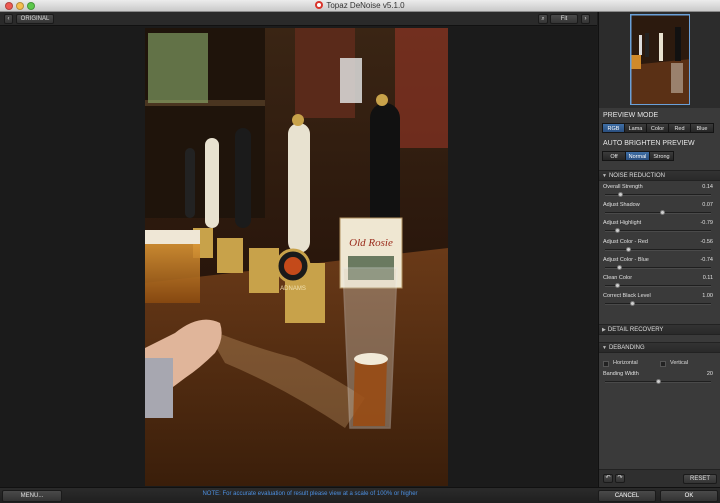  What do you see at coordinates (319, 5) in the screenshot?
I see `topaz-logo-icon` at bounding box center [319, 5].